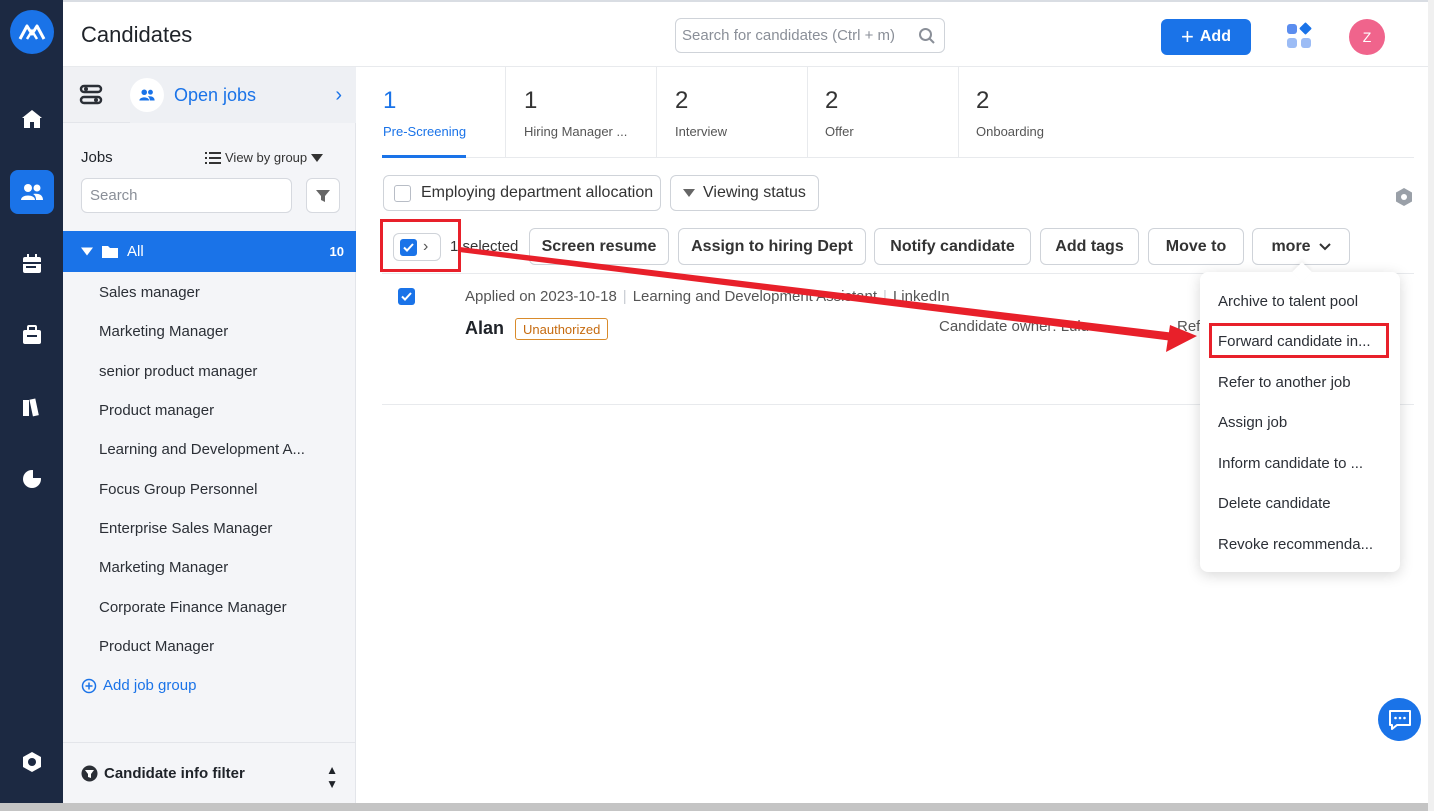 This screenshot has height=811, width=1434. I want to click on open-jobs-tab: Open jobs ›, so click(243, 95).